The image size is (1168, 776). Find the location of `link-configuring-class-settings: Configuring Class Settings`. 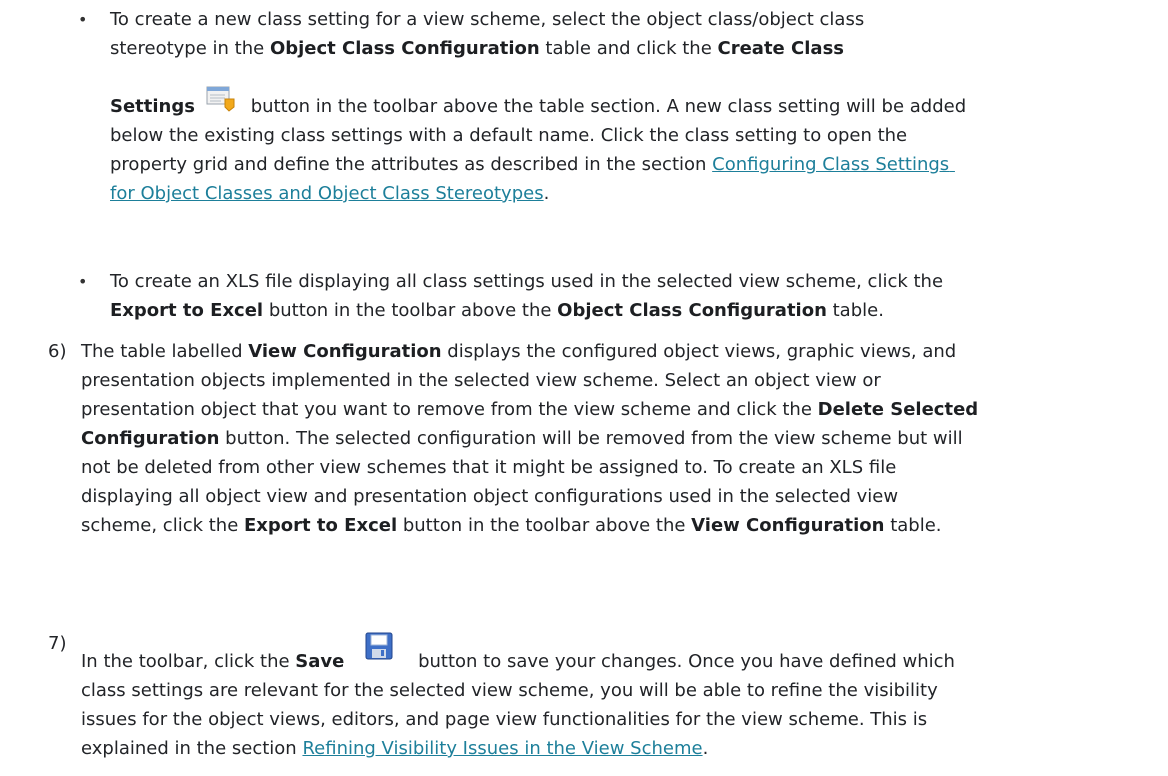

link-configuring-class-settings: Configuring Class Settings is located at coordinates (830, 164).